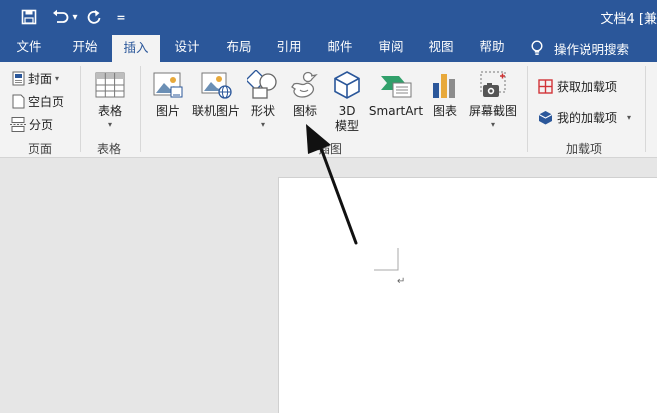 The image size is (657, 413). I want to click on chart-icon, so click(445, 85).